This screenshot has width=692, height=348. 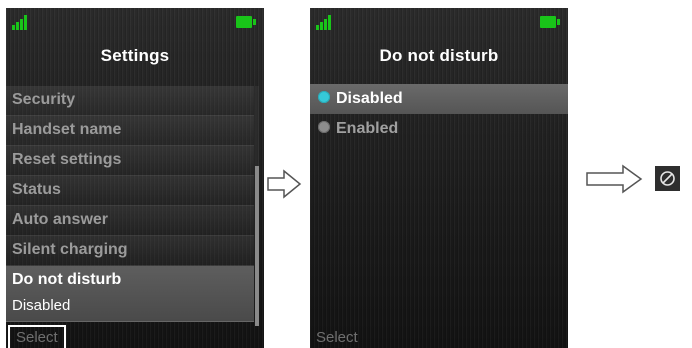 I want to click on option-label: Enabled, so click(x=367, y=128).